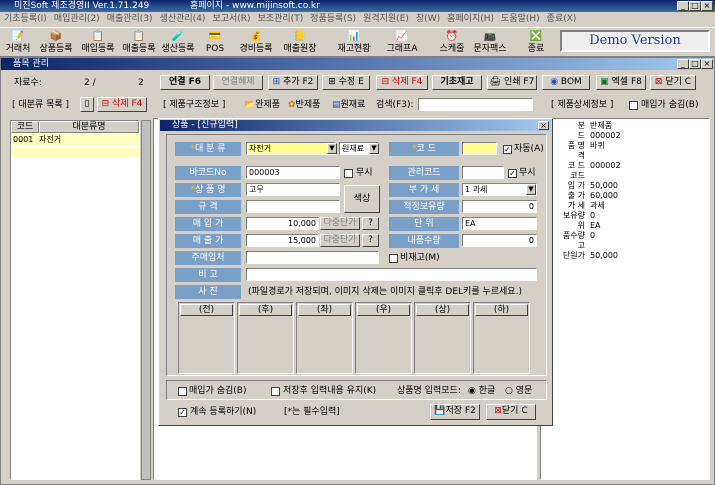 This screenshot has height=485, width=715. I want to click on category-select: 자전거, so click(291, 148).